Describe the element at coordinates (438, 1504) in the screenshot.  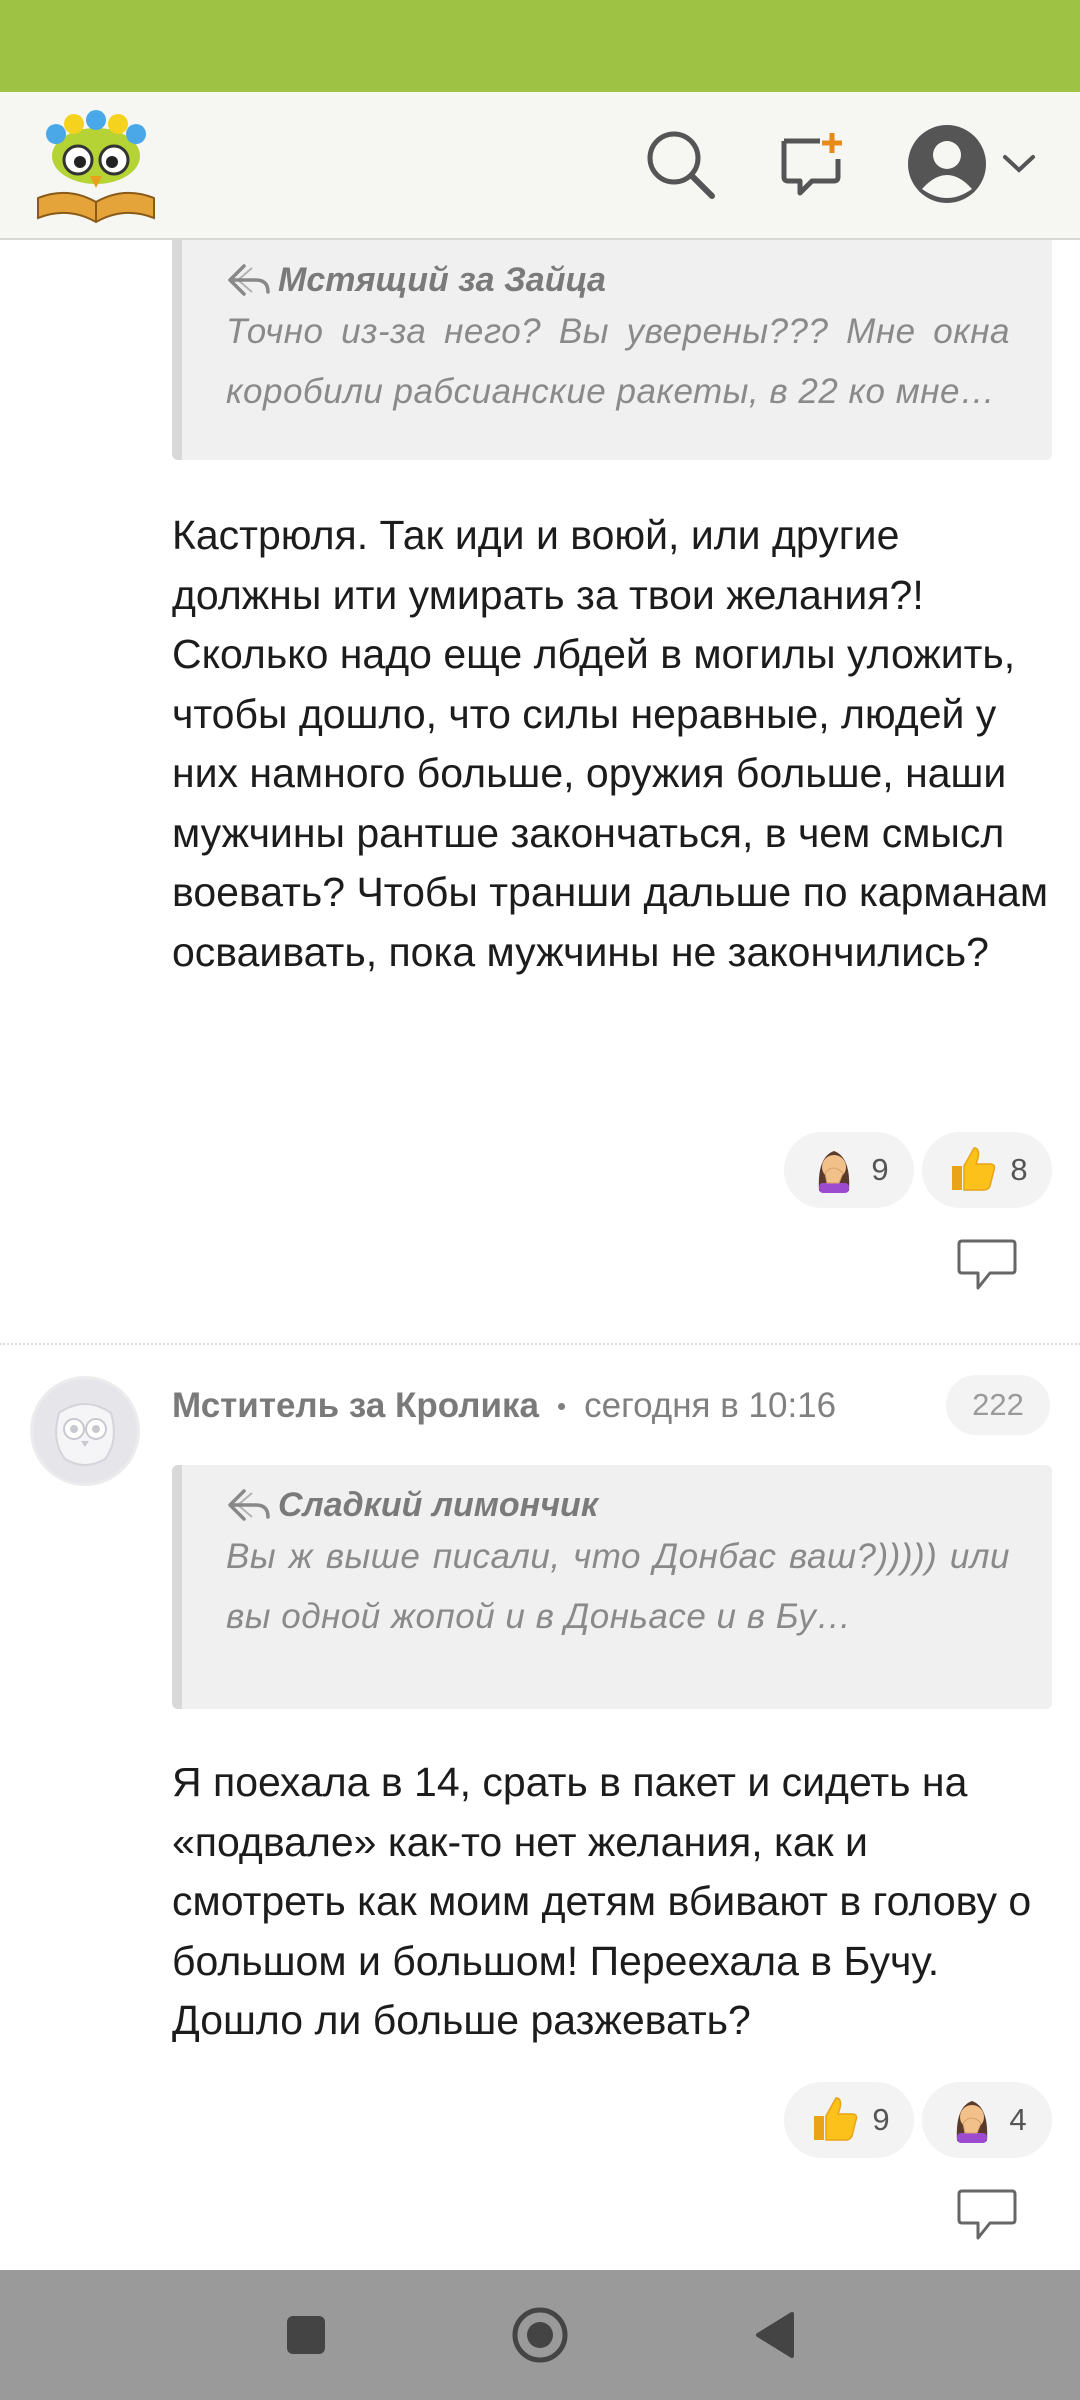
I see `quote-author: Сладкий лимончик` at that location.